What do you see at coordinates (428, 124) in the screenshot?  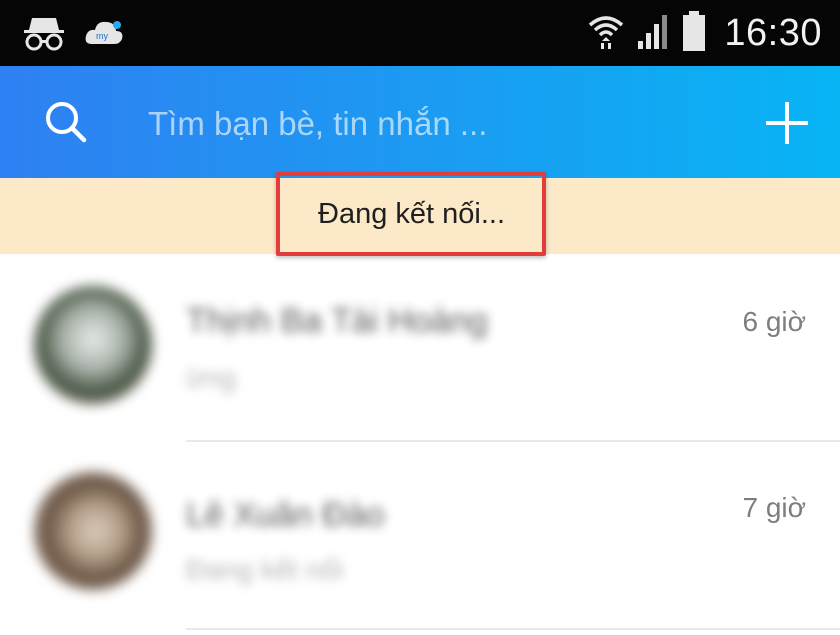 I see `search-input` at bounding box center [428, 124].